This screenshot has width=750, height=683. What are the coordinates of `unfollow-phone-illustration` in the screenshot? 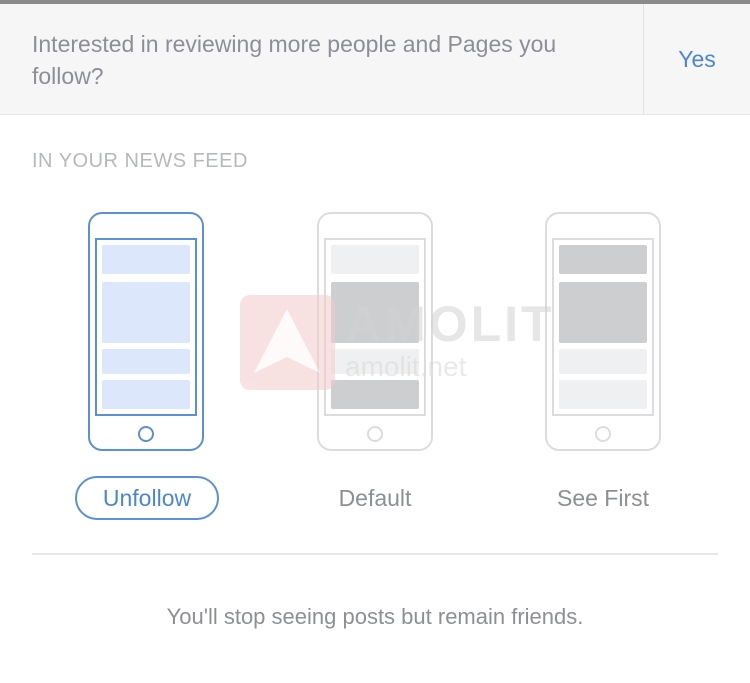 It's located at (146, 331).